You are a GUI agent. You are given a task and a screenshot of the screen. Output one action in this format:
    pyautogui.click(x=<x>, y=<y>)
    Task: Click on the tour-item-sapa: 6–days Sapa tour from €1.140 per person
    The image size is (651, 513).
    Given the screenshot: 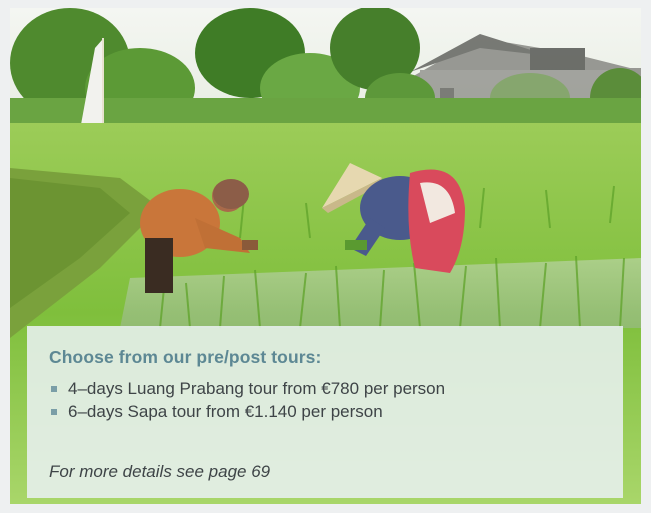 What is the action you would take?
    pyautogui.click(x=325, y=411)
    